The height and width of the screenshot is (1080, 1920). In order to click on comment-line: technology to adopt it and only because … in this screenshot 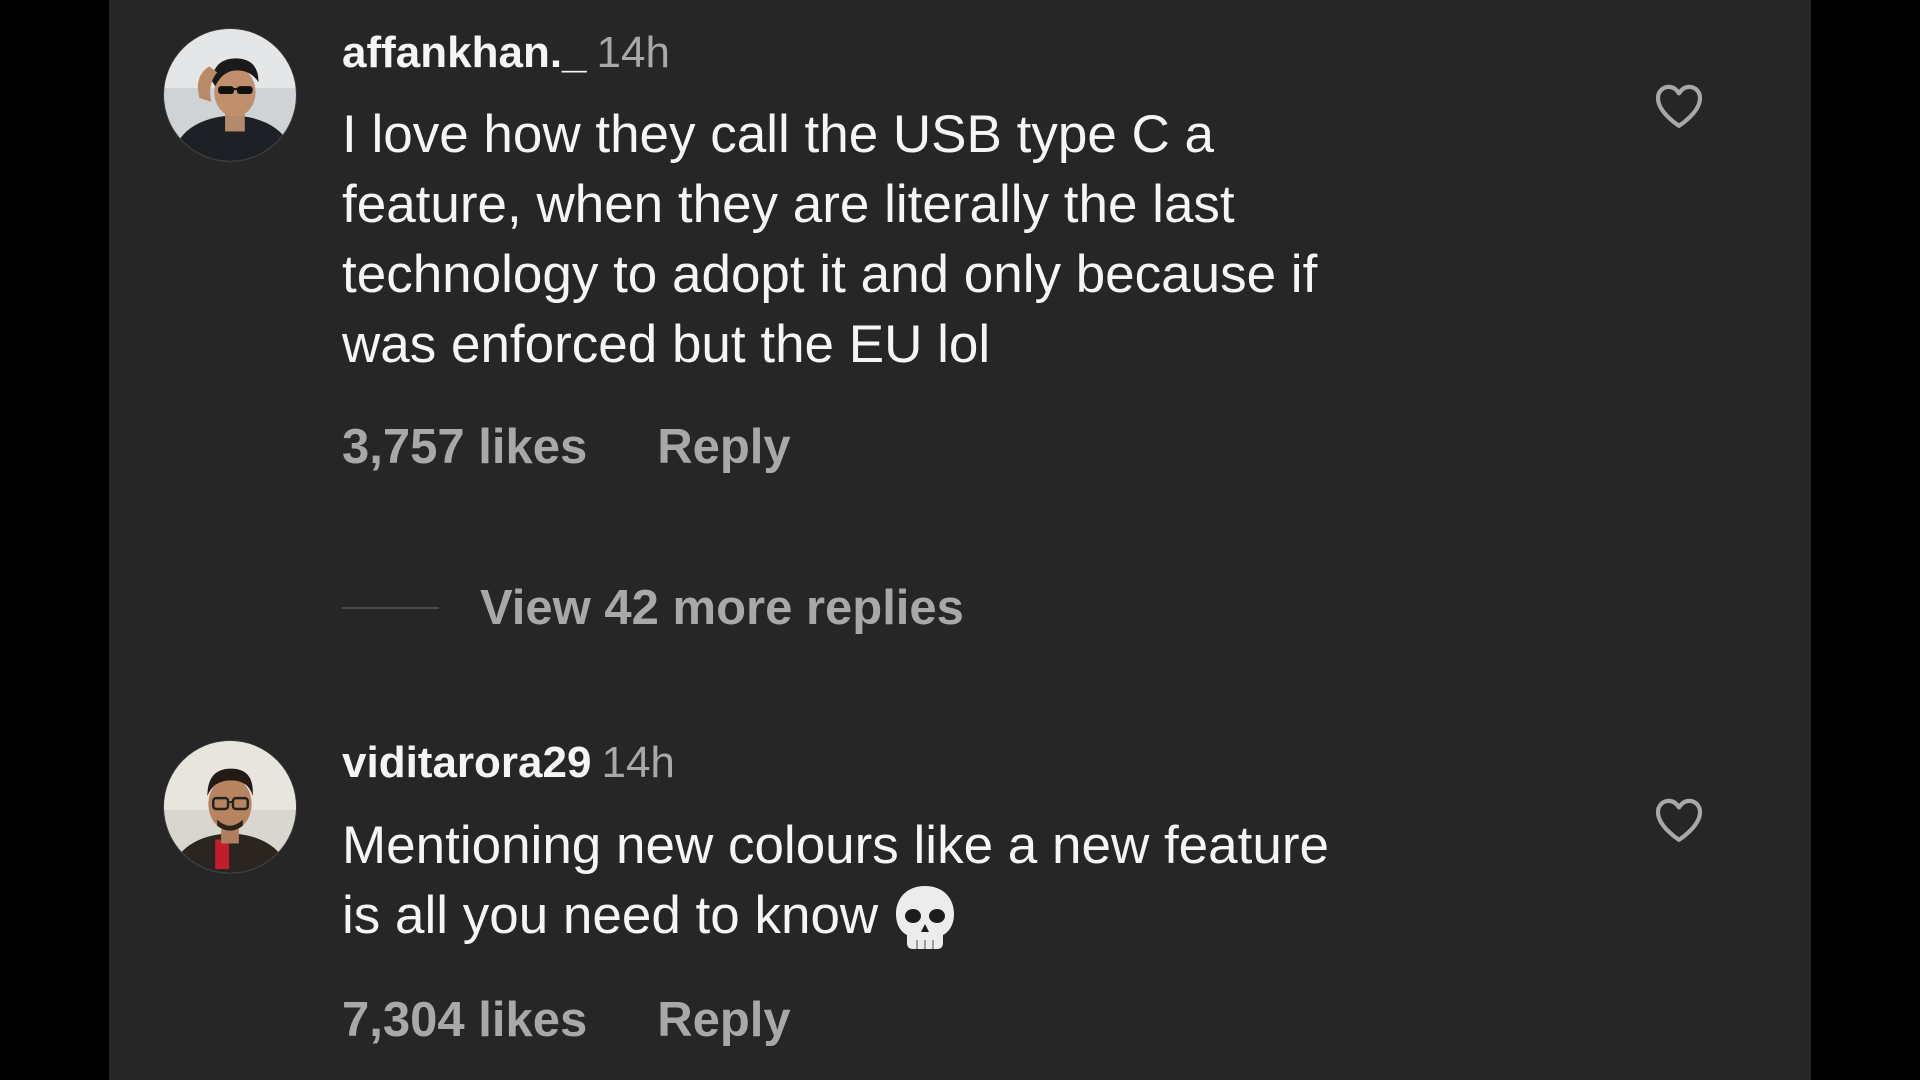, I will do `click(830, 274)`.